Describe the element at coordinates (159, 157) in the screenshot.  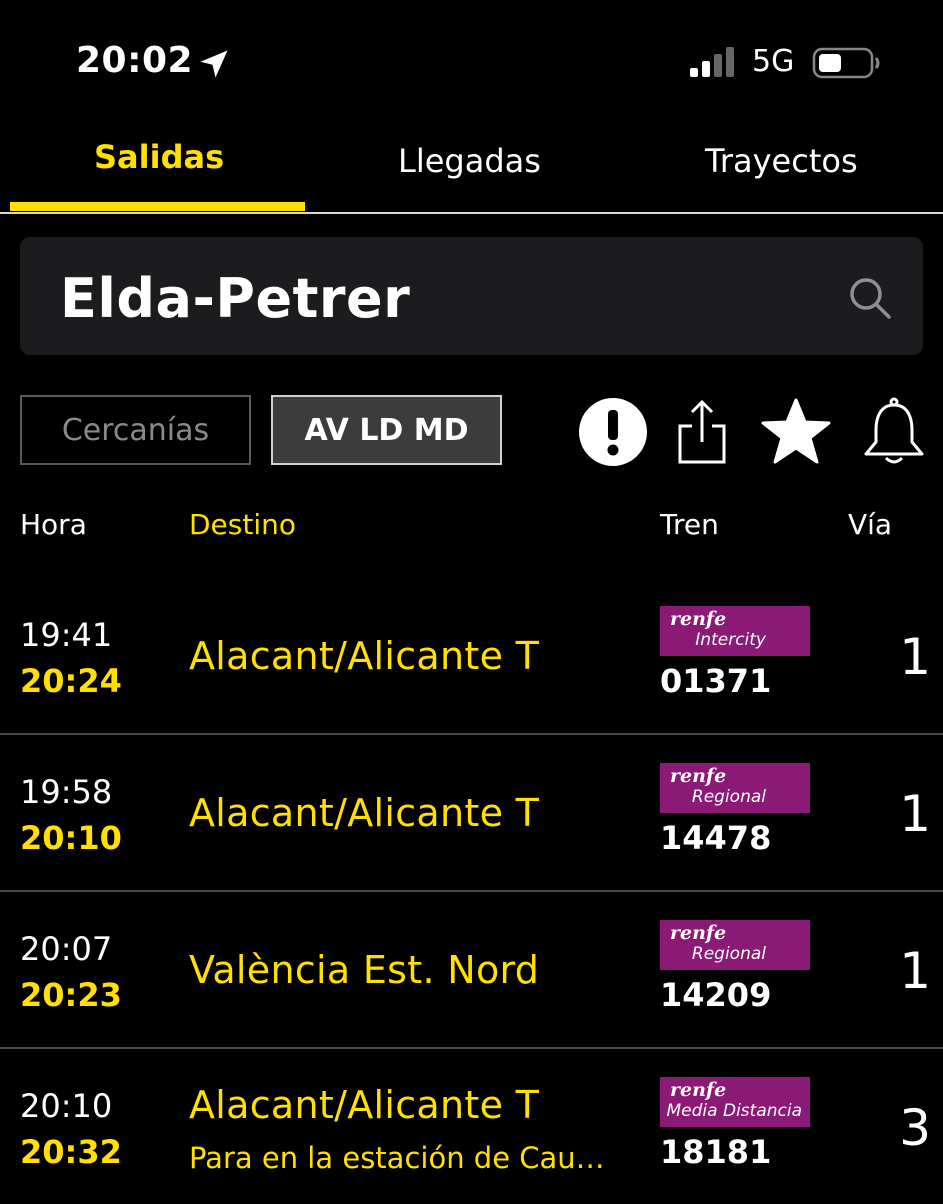
I see `tab-salidas: Salidas` at that location.